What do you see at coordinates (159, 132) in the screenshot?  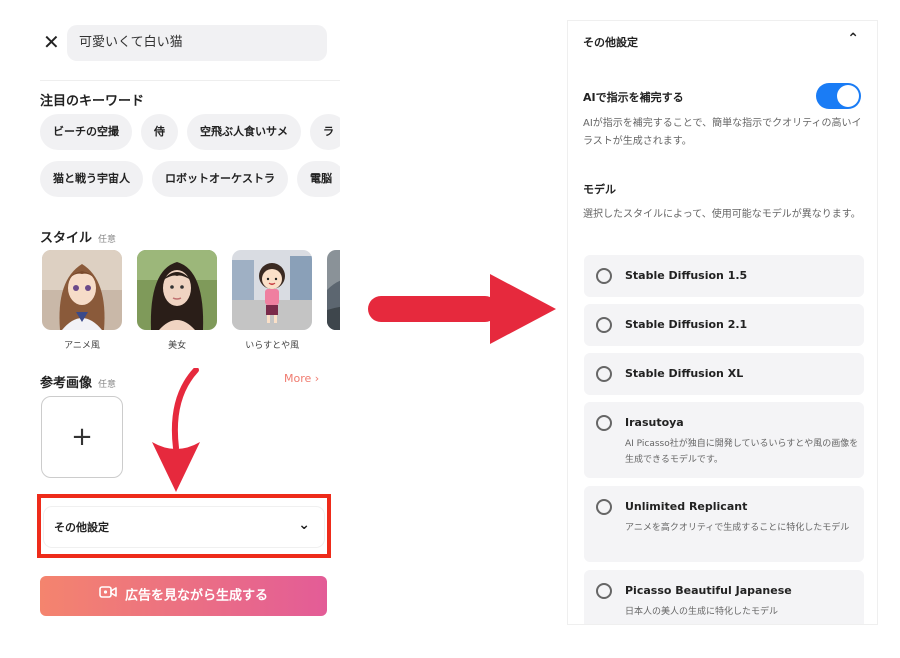 I see `keyword-chip: 侍` at bounding box center [159, 132].